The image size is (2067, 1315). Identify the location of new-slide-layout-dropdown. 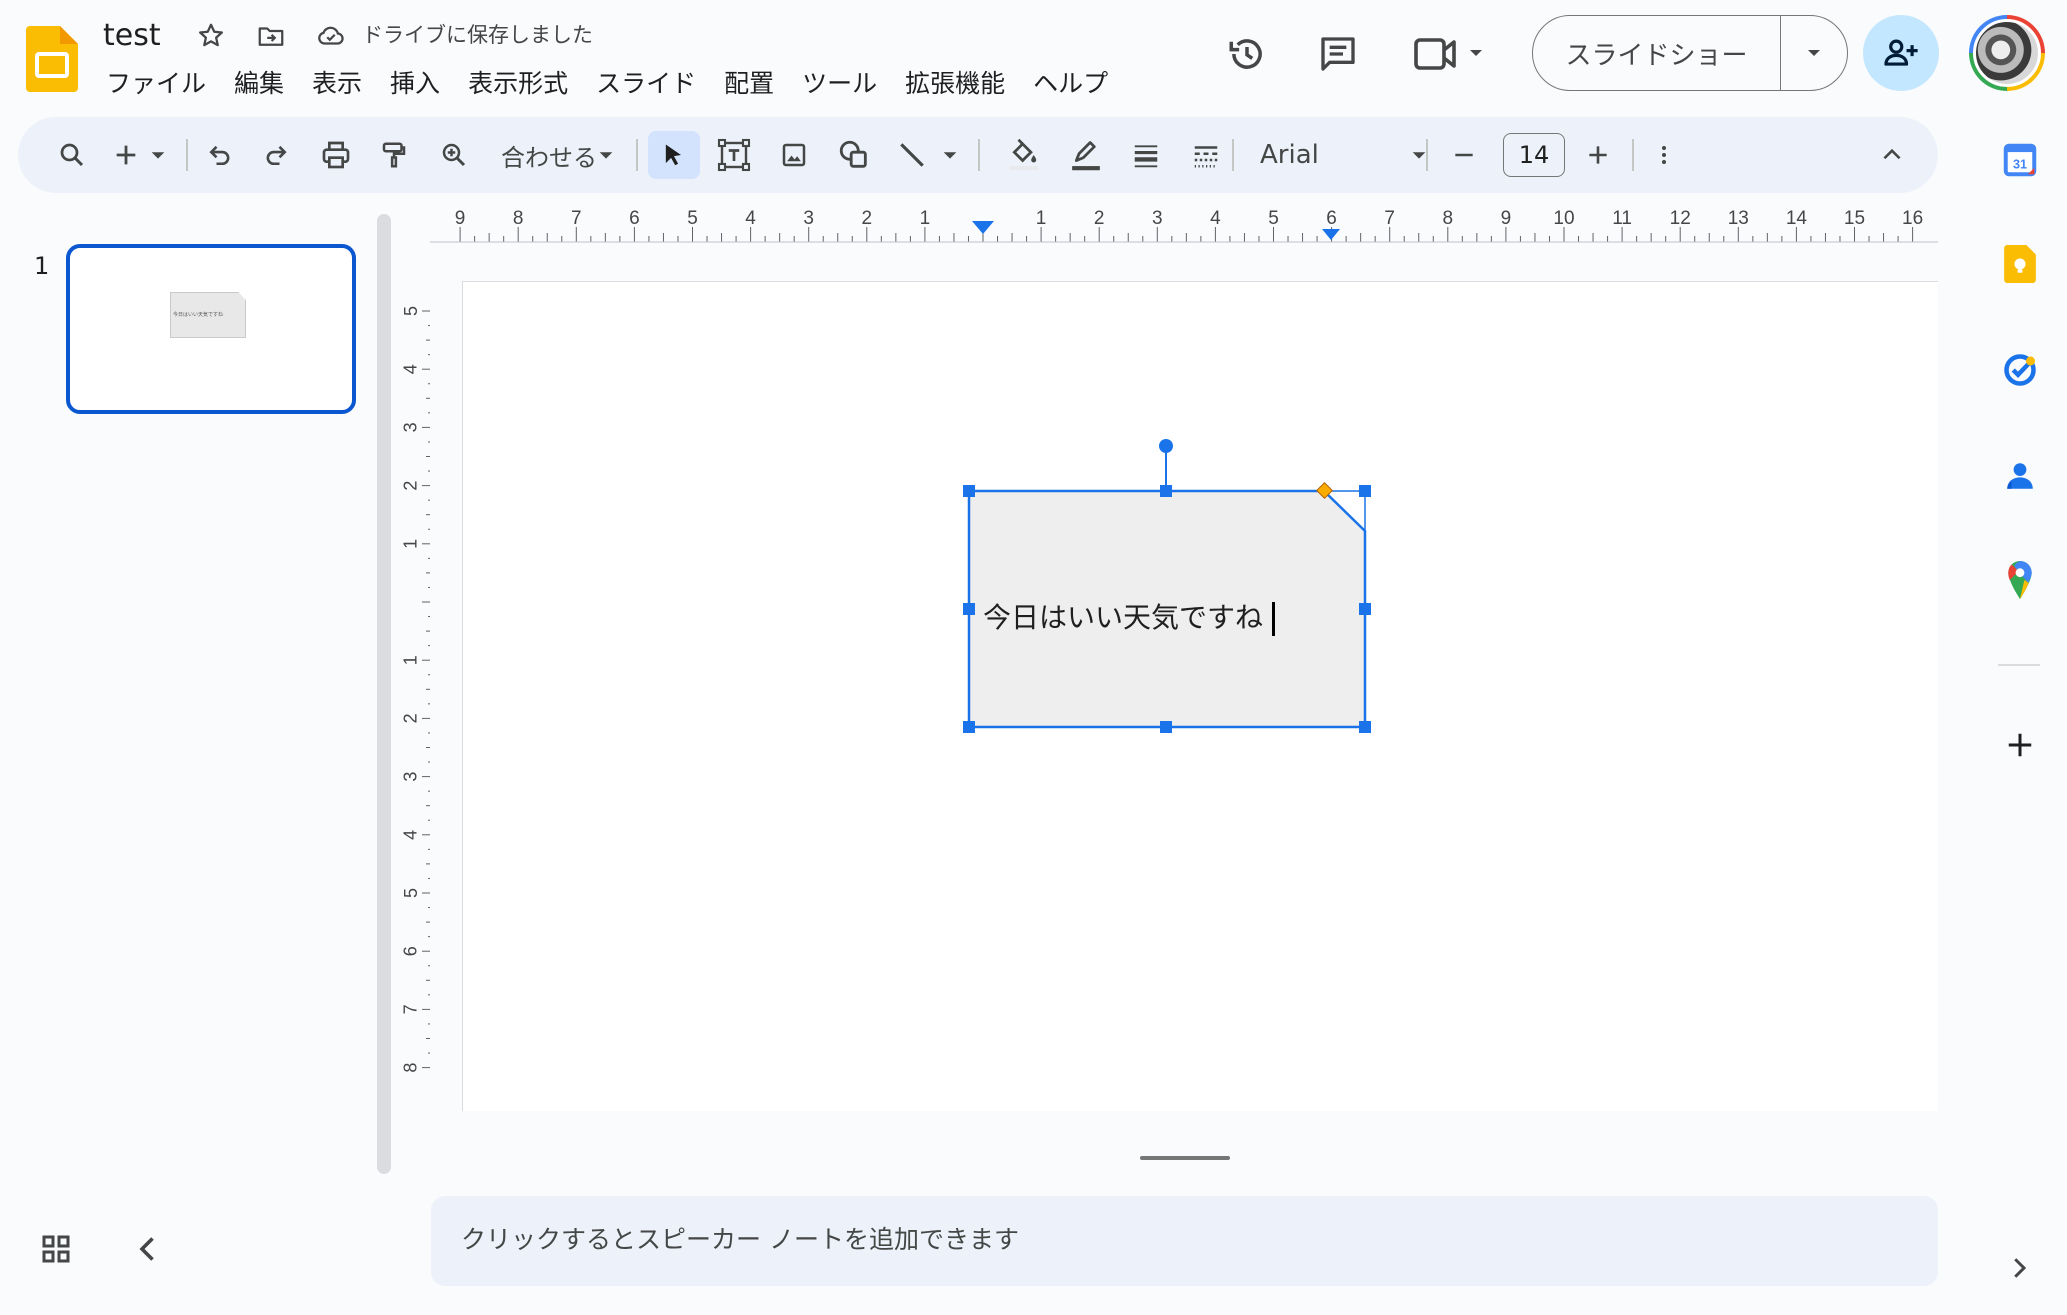
(158, 155).